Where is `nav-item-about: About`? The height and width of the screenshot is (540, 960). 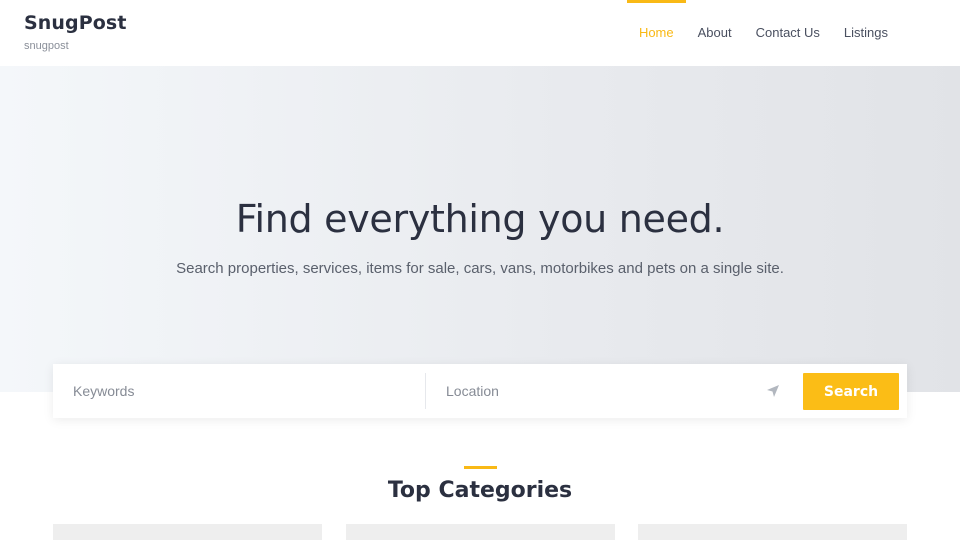
nav-item-about: About is located at coordinates (715, 33).